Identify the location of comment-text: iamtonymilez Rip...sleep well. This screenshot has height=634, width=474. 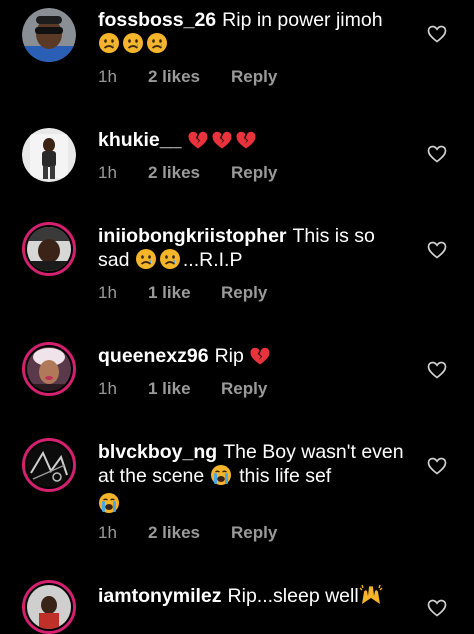
(253, 598).